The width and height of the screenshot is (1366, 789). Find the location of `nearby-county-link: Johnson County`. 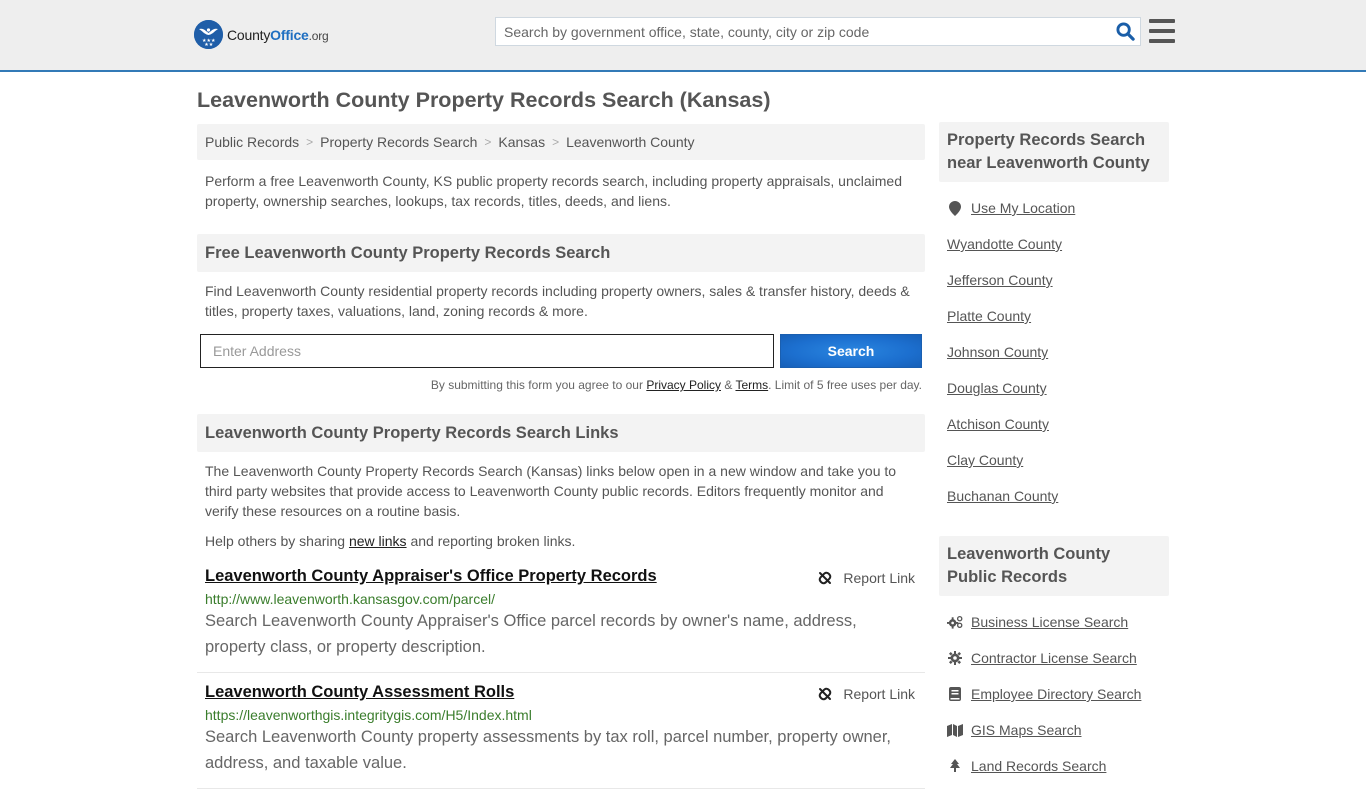

nearby-county-link: Johnson County is located at coordinates (997, 352).